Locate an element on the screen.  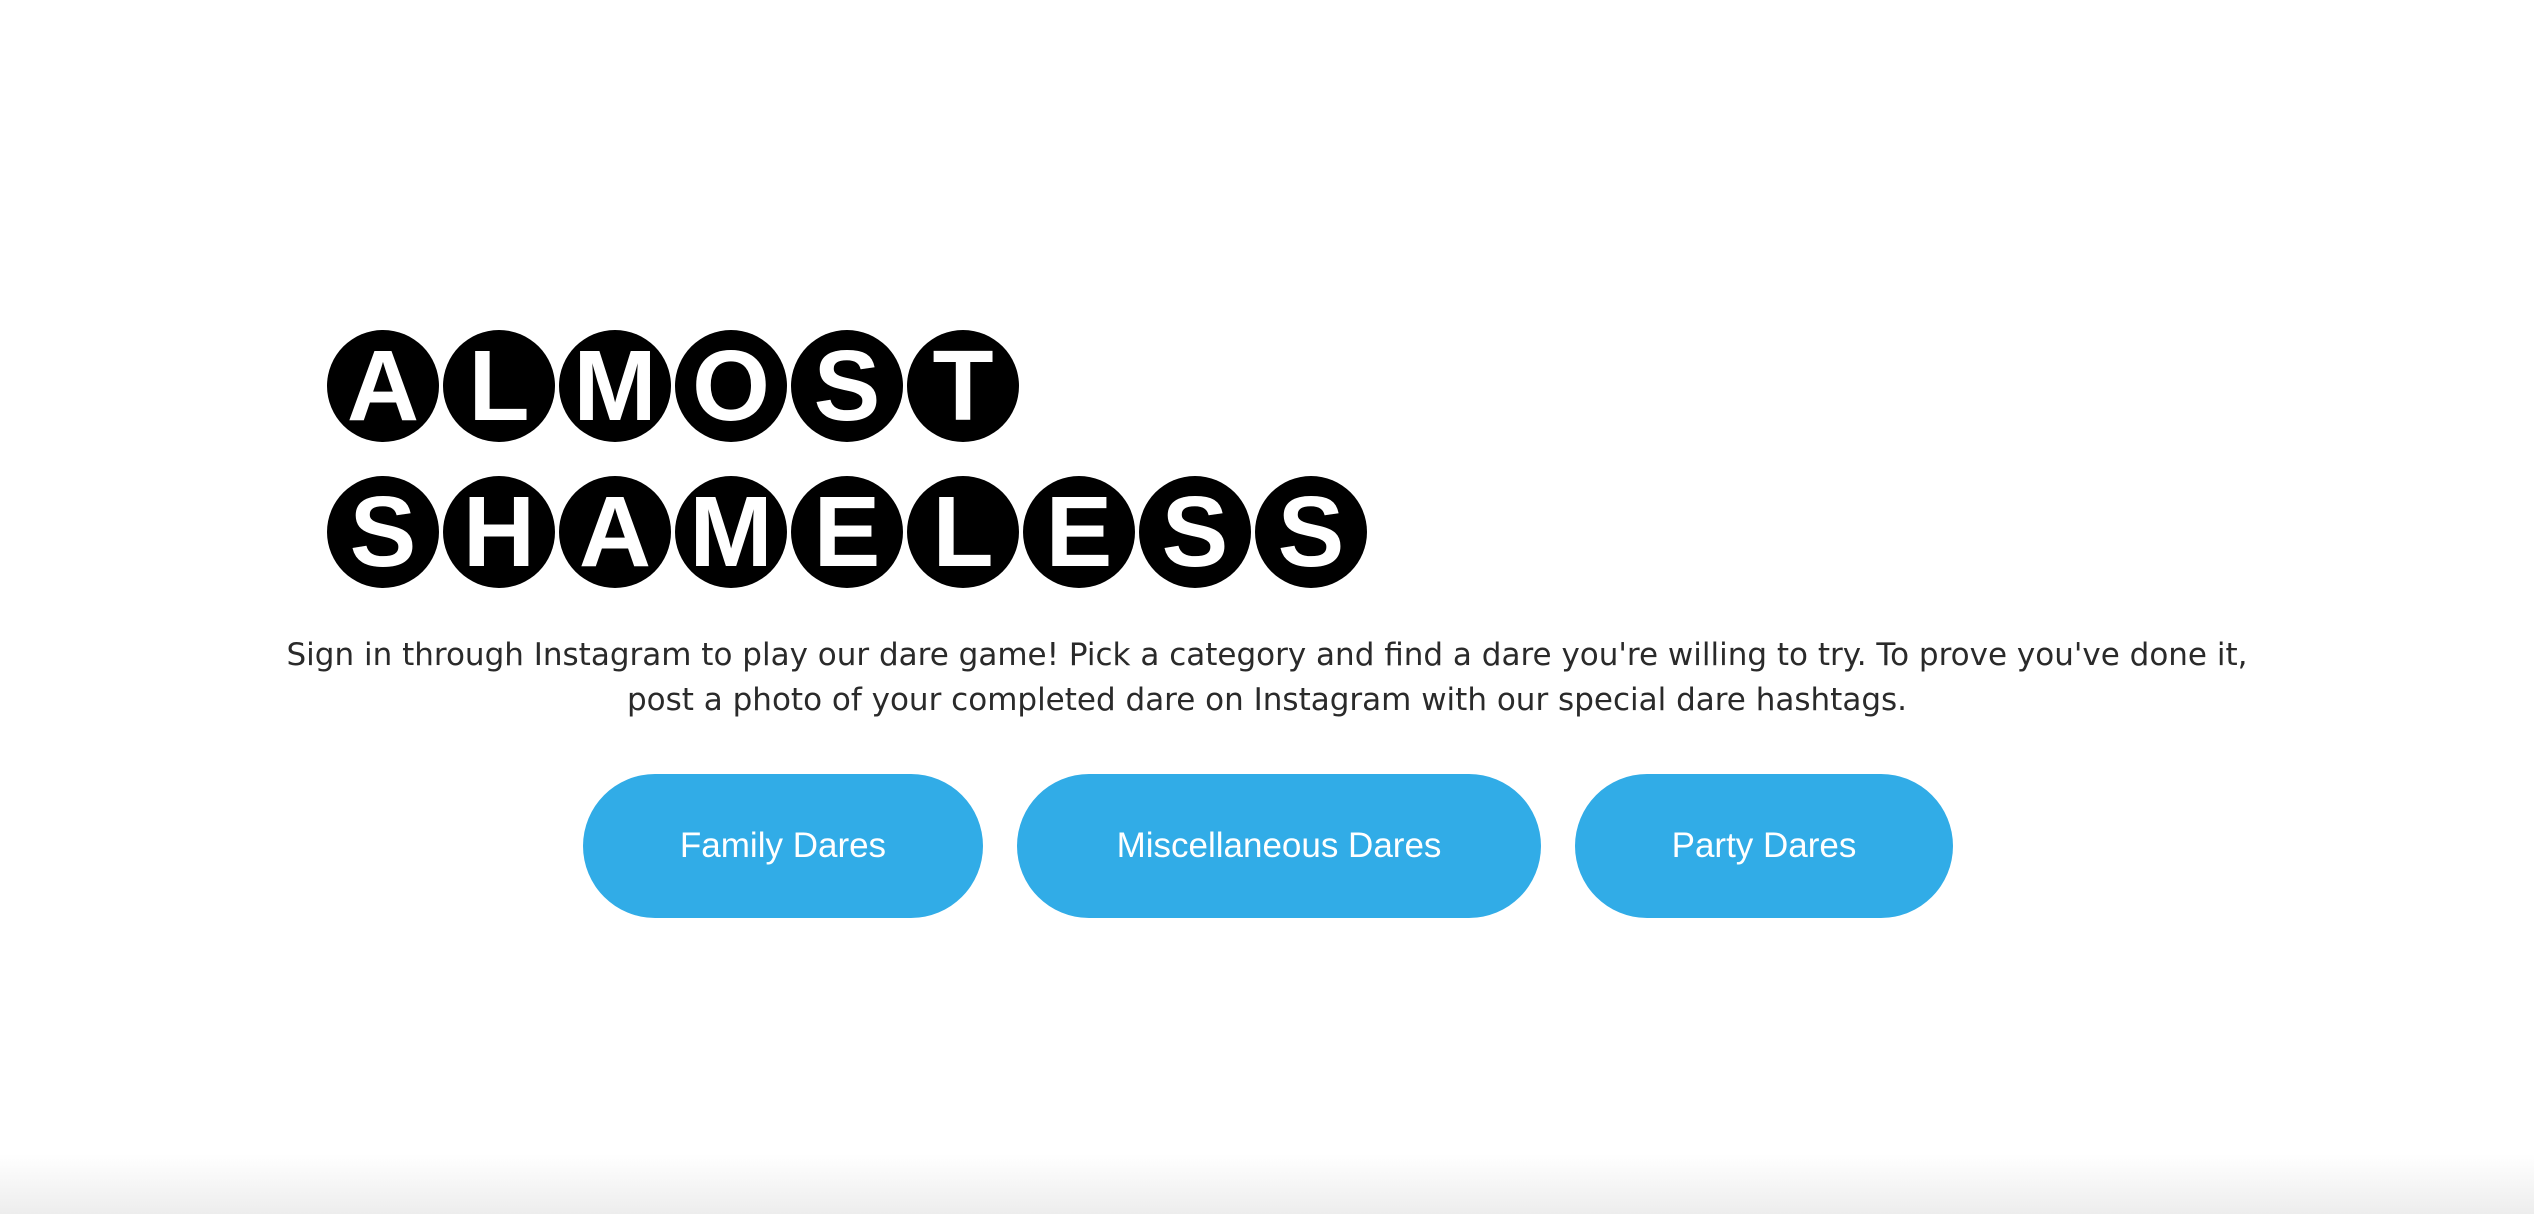
party-dares-button: Party Dares is located at coordinates (1764, 846).